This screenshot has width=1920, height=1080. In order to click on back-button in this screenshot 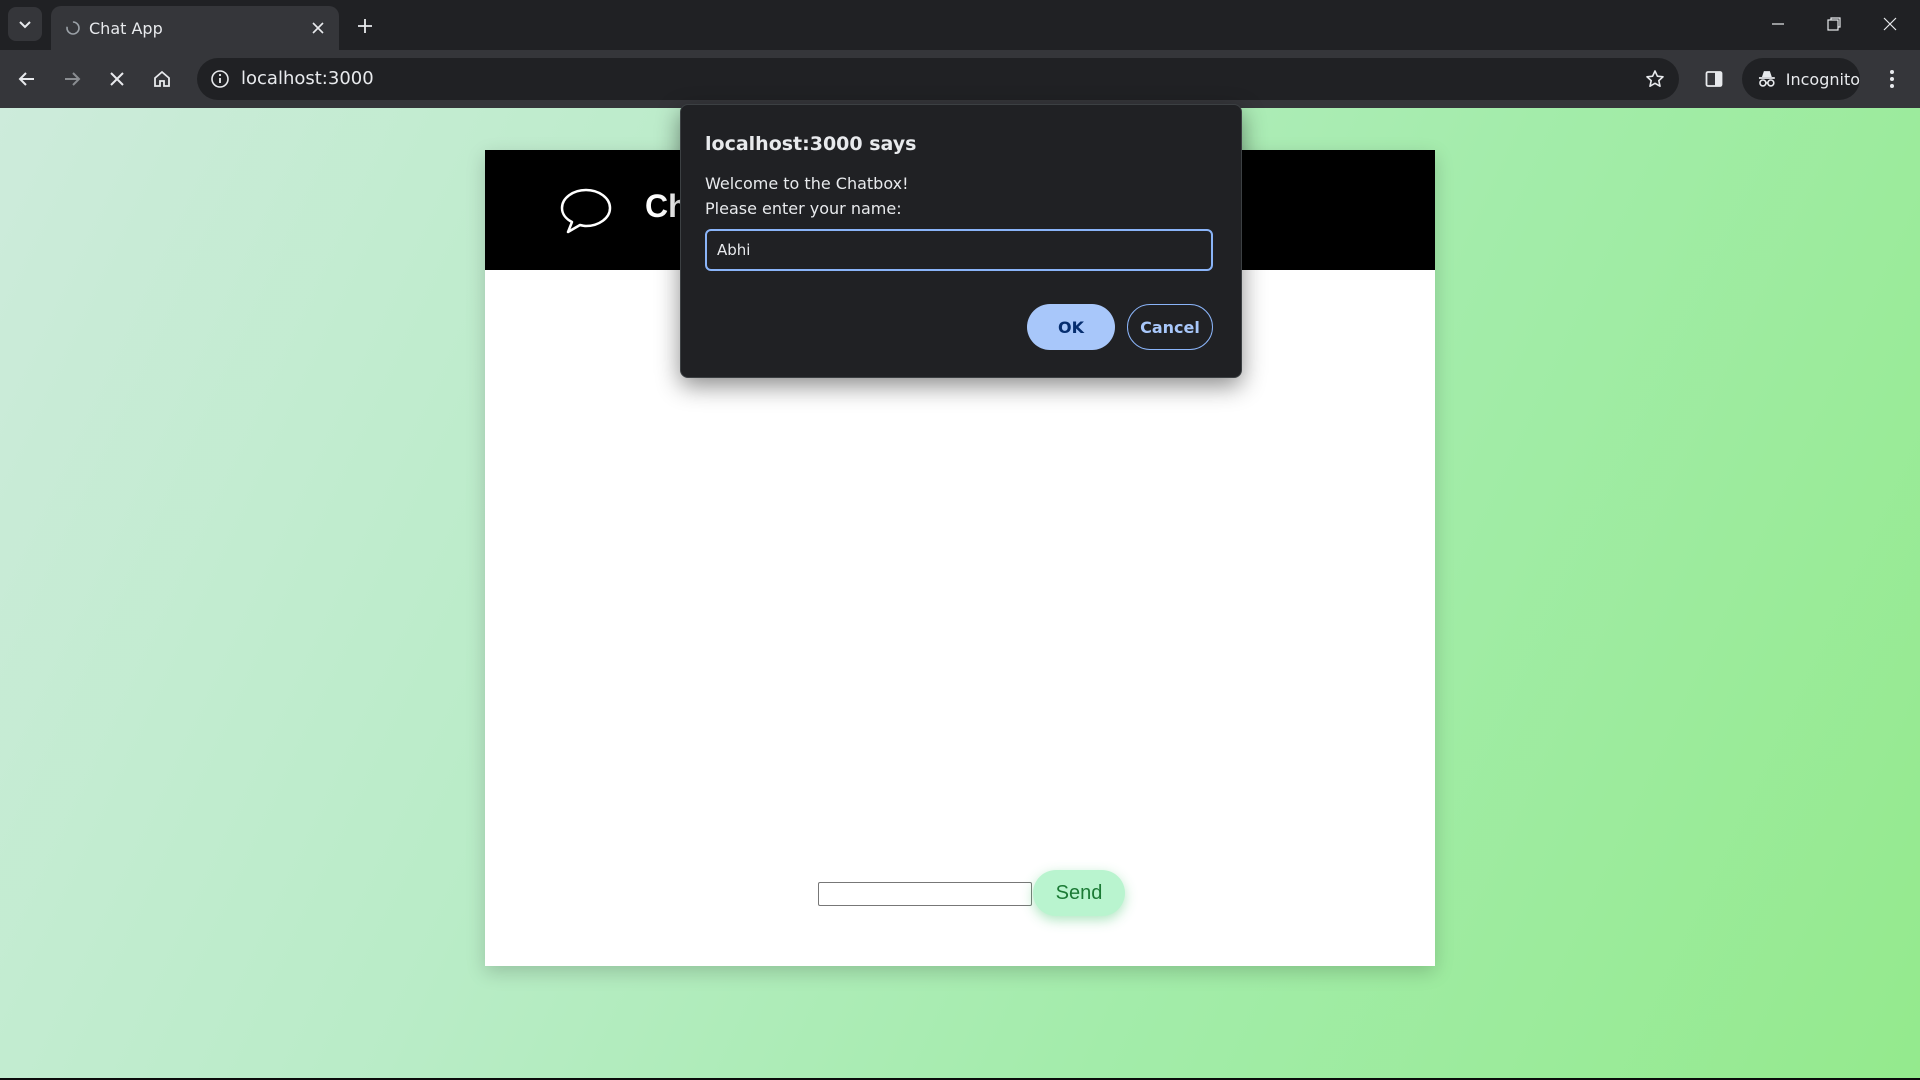, I will do `click(27, 79)`.